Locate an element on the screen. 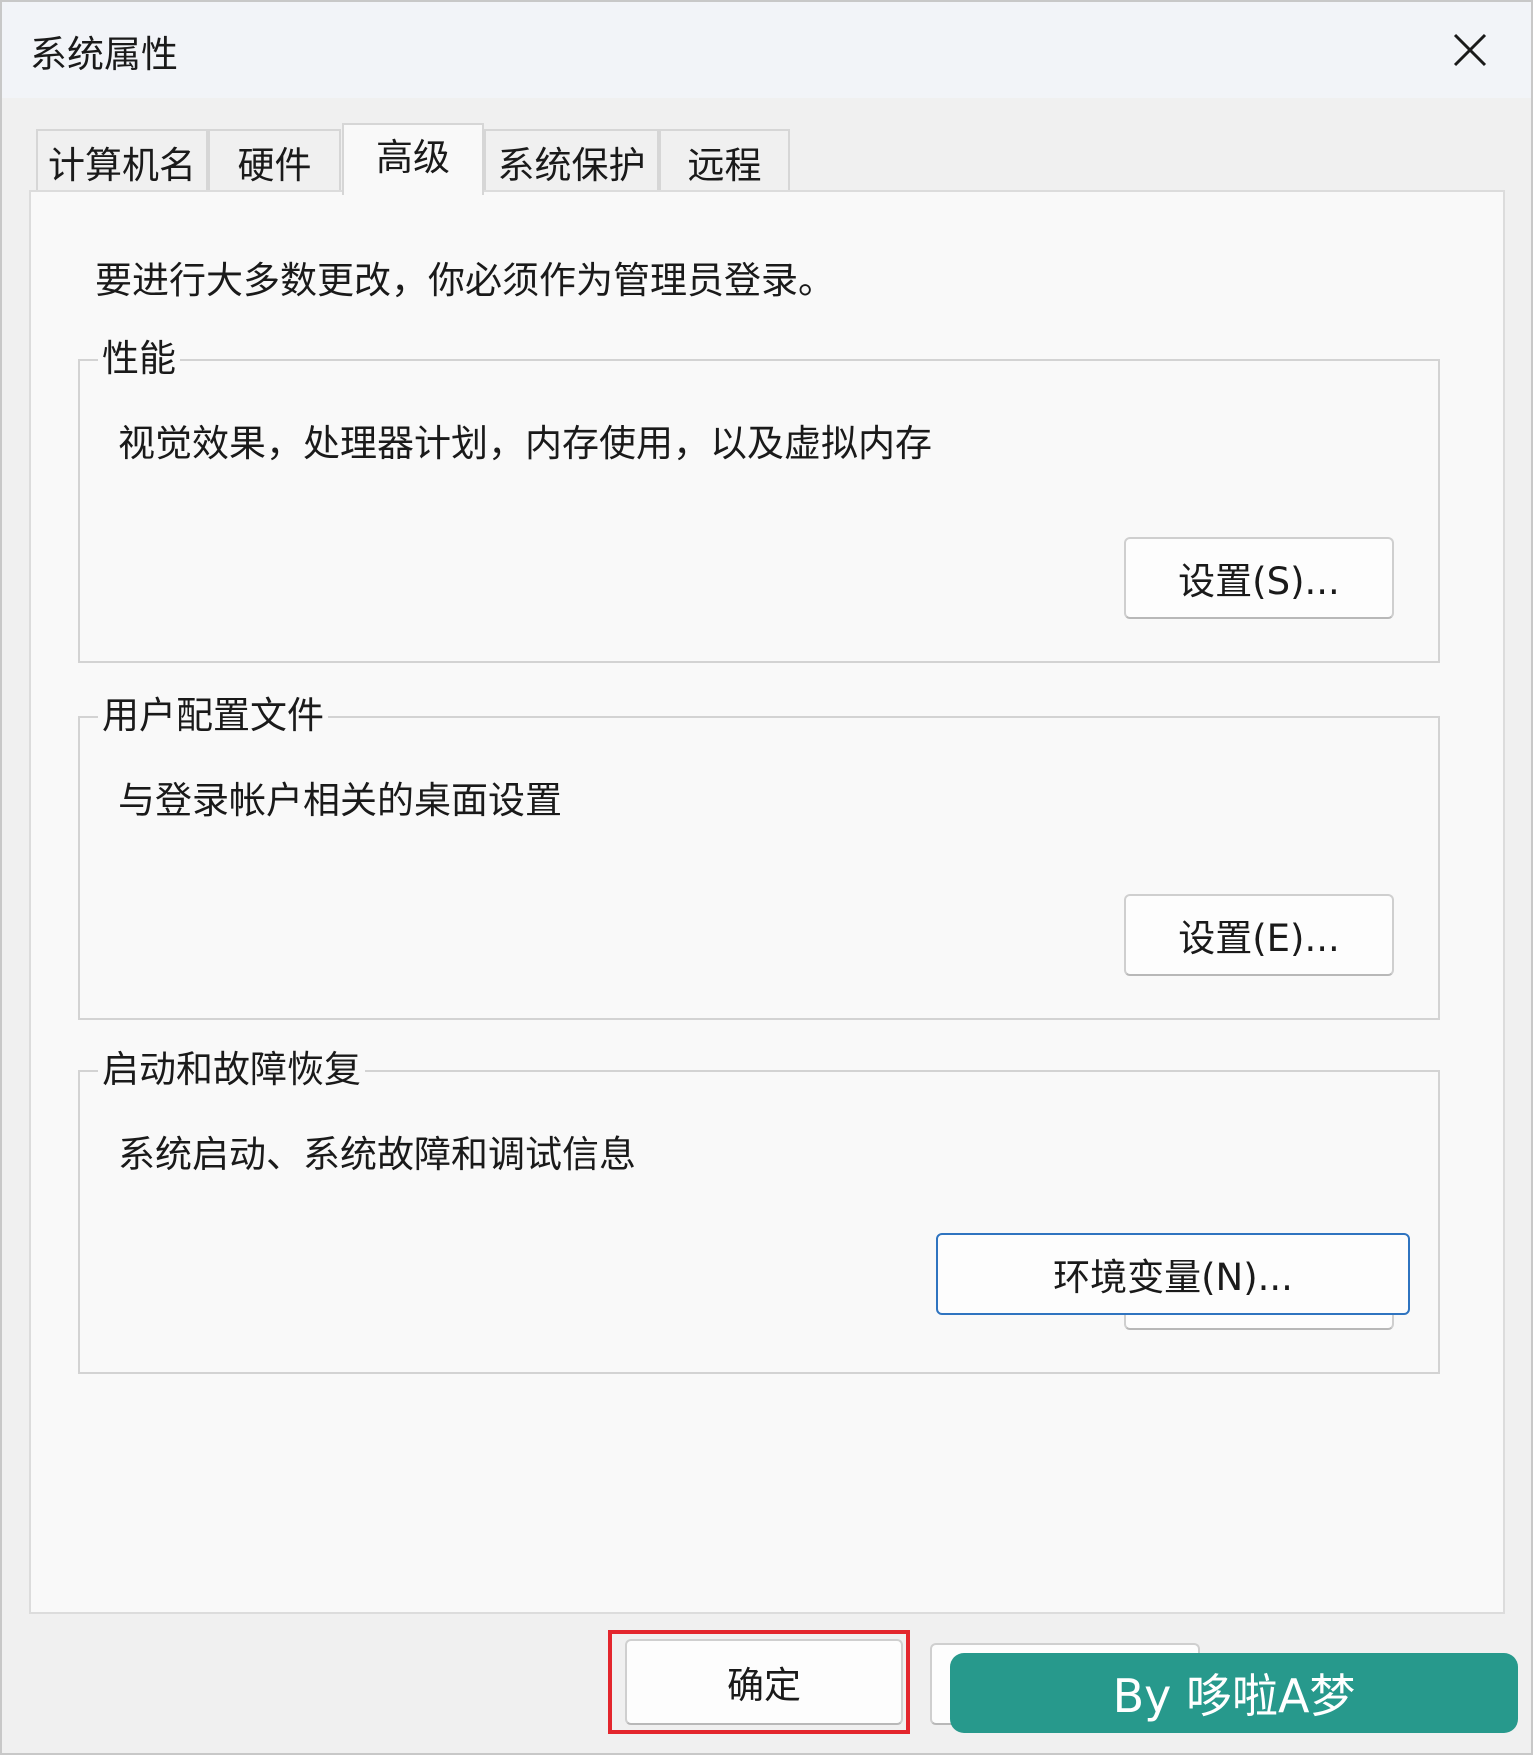 The width and height of the screenshot is (1533, 1755). group-description: 系统启动、系统故障和调试信息 is located at coordinates (377, 1154).